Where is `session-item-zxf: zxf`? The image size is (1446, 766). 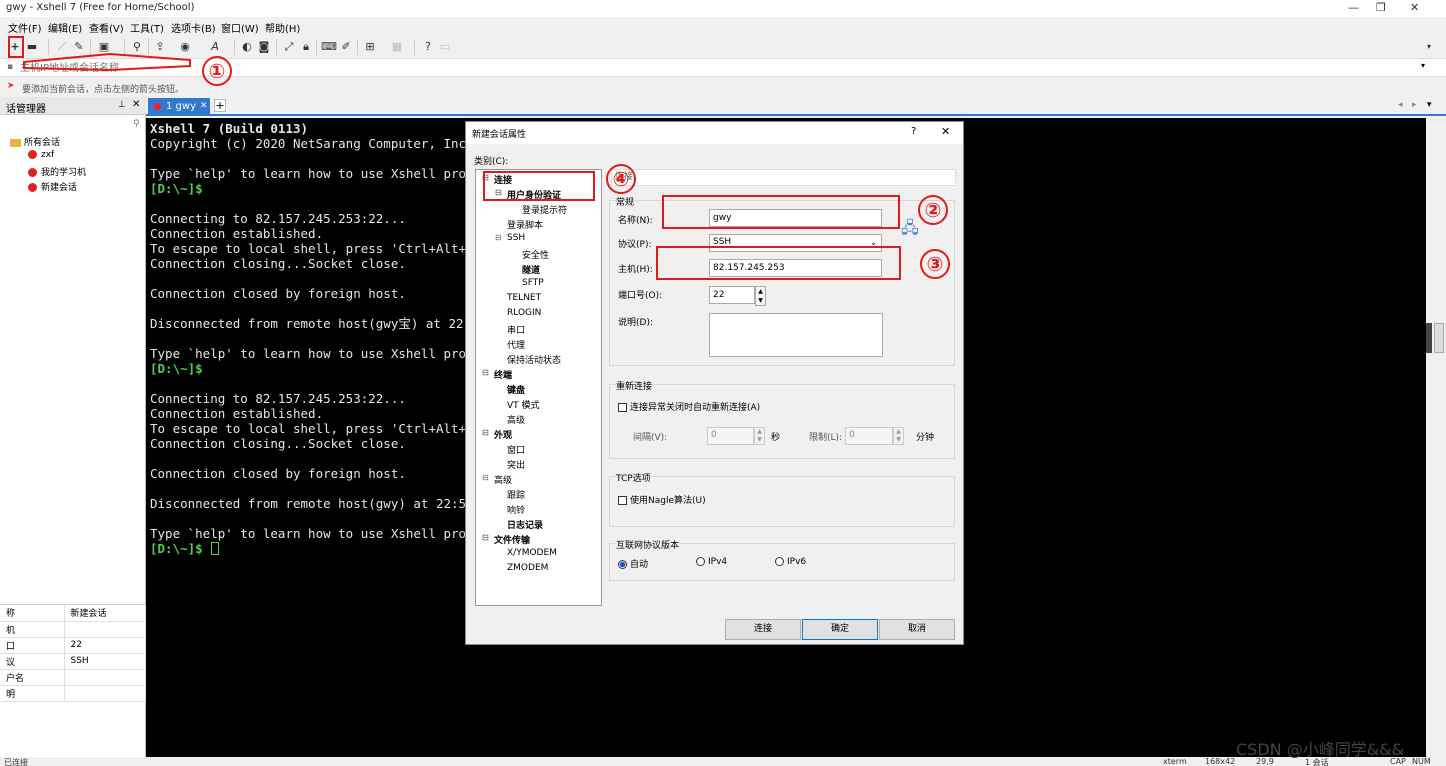
session-item-zxf: zxf is located at coordinates (41, 155).